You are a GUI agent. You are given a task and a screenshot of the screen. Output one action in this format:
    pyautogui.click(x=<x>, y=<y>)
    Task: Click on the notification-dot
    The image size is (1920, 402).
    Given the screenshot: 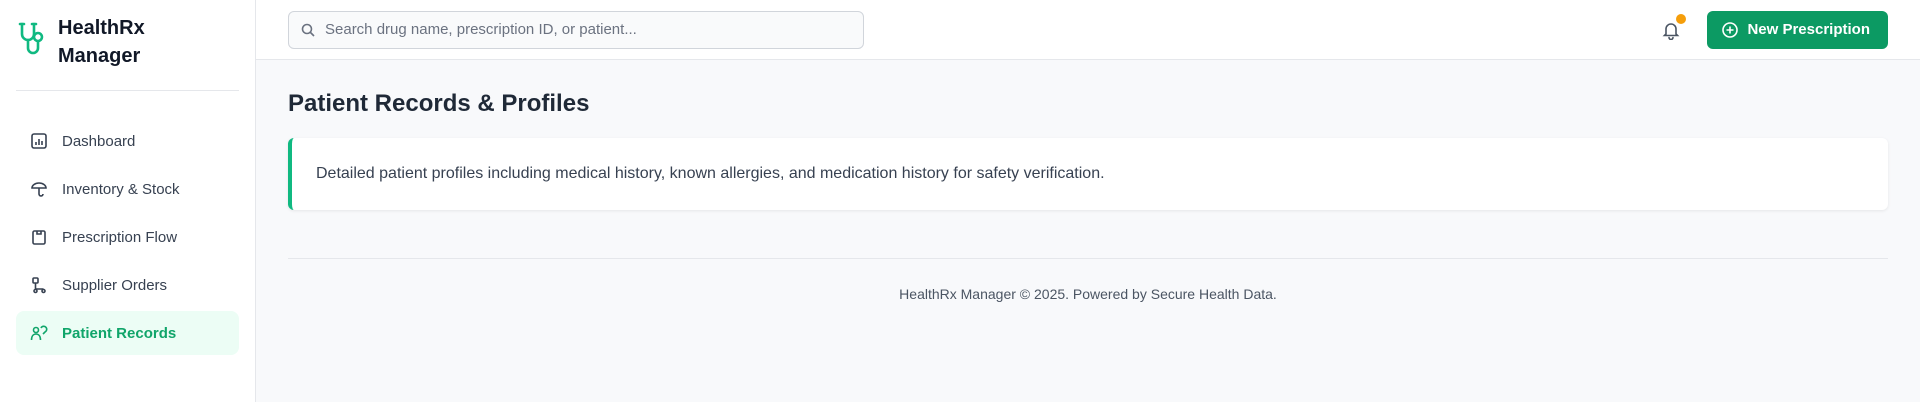 What is the action you would take?
    pyautogui.click(x=1681, y=18)
    